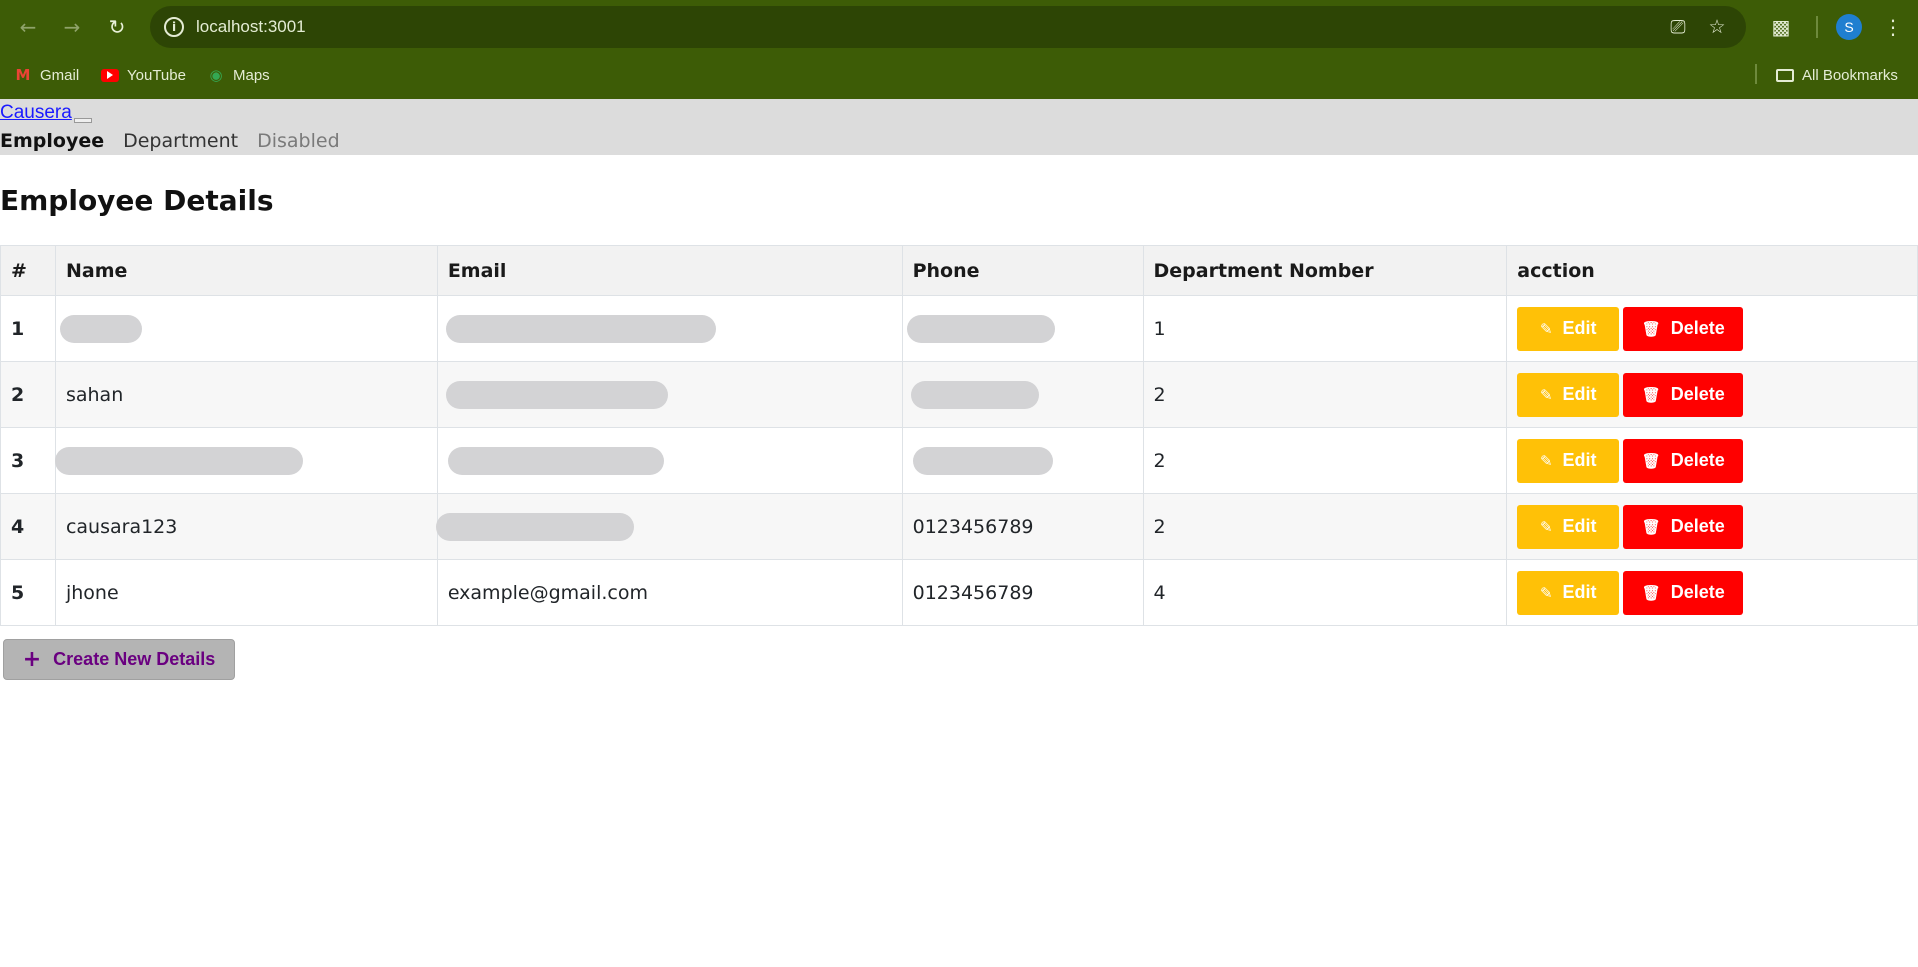  Describe the element at coordinates (32, 659) in the screenshot. I see `plus-icon: +` at that location.